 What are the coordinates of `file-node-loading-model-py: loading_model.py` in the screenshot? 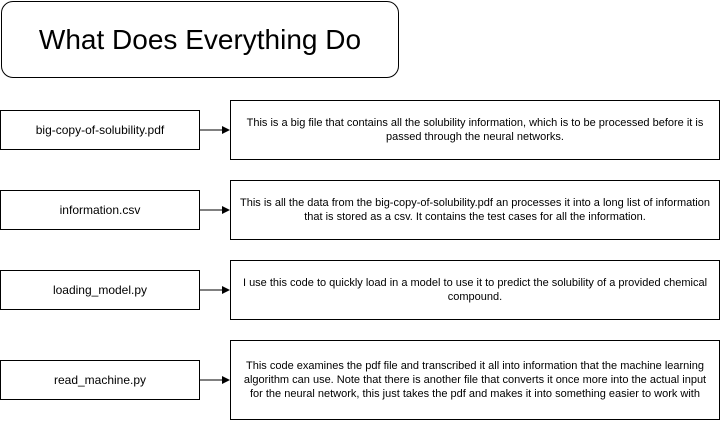 It's located at (100, 290).